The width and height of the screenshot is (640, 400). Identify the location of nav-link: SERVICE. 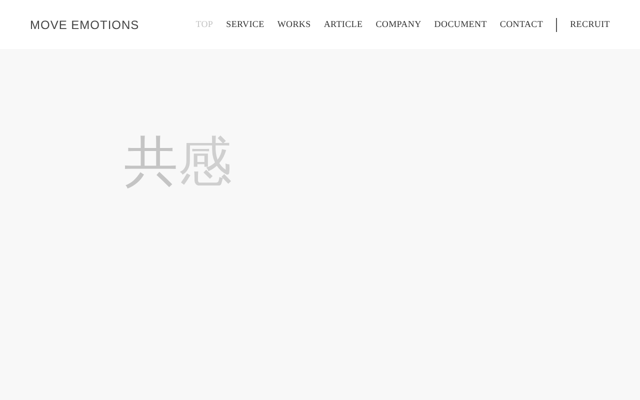
(245, 25).